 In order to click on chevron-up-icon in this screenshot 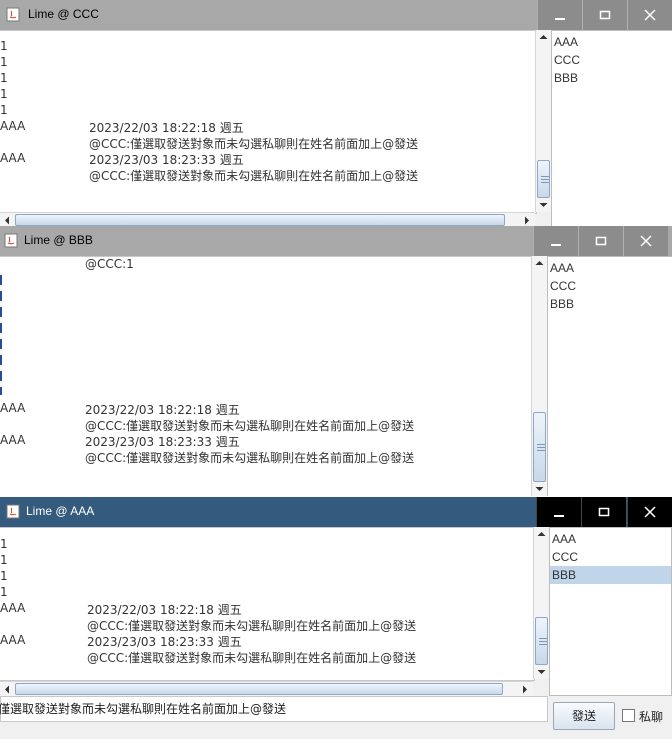, I will do `click(539, 263)`.